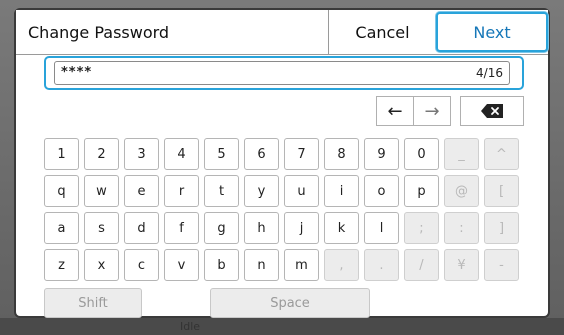  I want to click on key-row2-0: q, so click(61, 191).